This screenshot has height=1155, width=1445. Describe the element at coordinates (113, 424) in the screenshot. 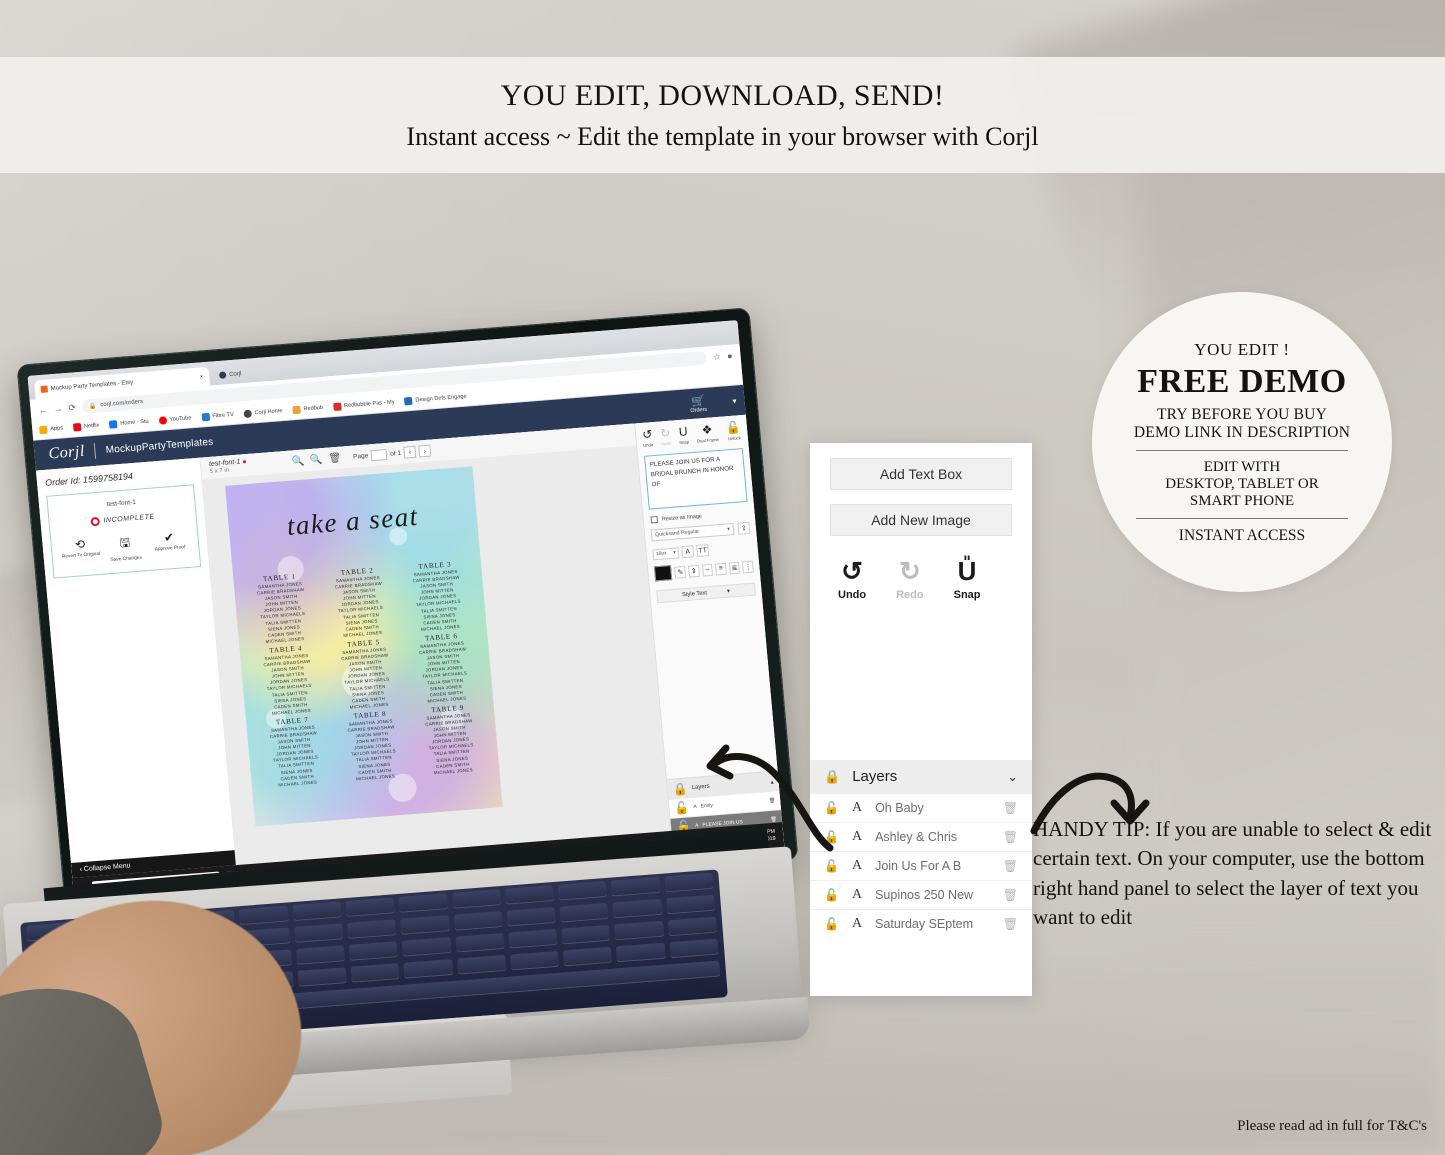

I see `home-icon` at that location.